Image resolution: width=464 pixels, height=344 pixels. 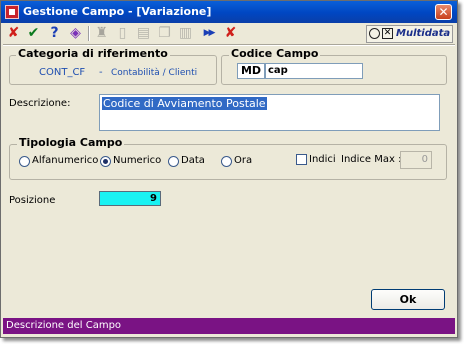 I want to click on descrizione-text: Codice di Avviamento Postale, so click(x=184, y=103).